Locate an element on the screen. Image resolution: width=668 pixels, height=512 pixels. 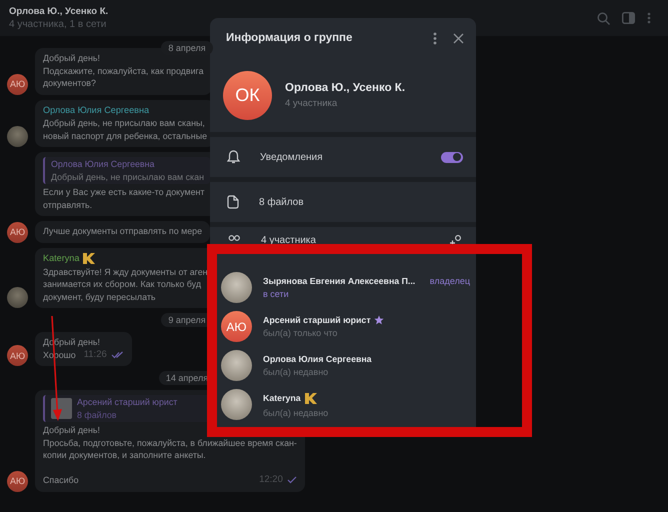
members-header: 4 участника is located at coordinates (289, 240).